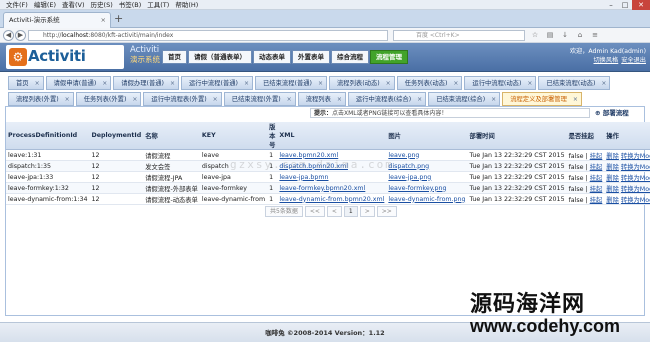 Image resolution: width=650 pixels, height=342 pixels. Describe the element at coordinates (576, 200) in the screenshot. I see `suspend-state: false` at that location.